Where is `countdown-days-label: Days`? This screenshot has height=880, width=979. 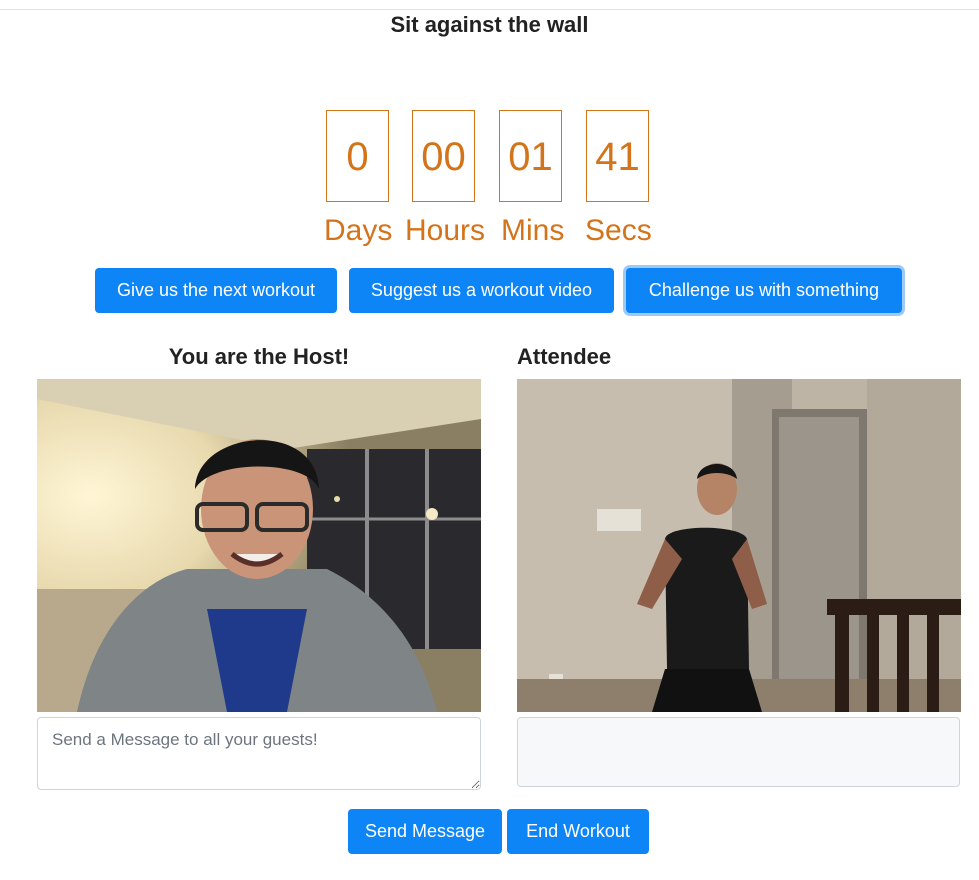 countdown-days-label: Days is located at coordinates (358, 230).